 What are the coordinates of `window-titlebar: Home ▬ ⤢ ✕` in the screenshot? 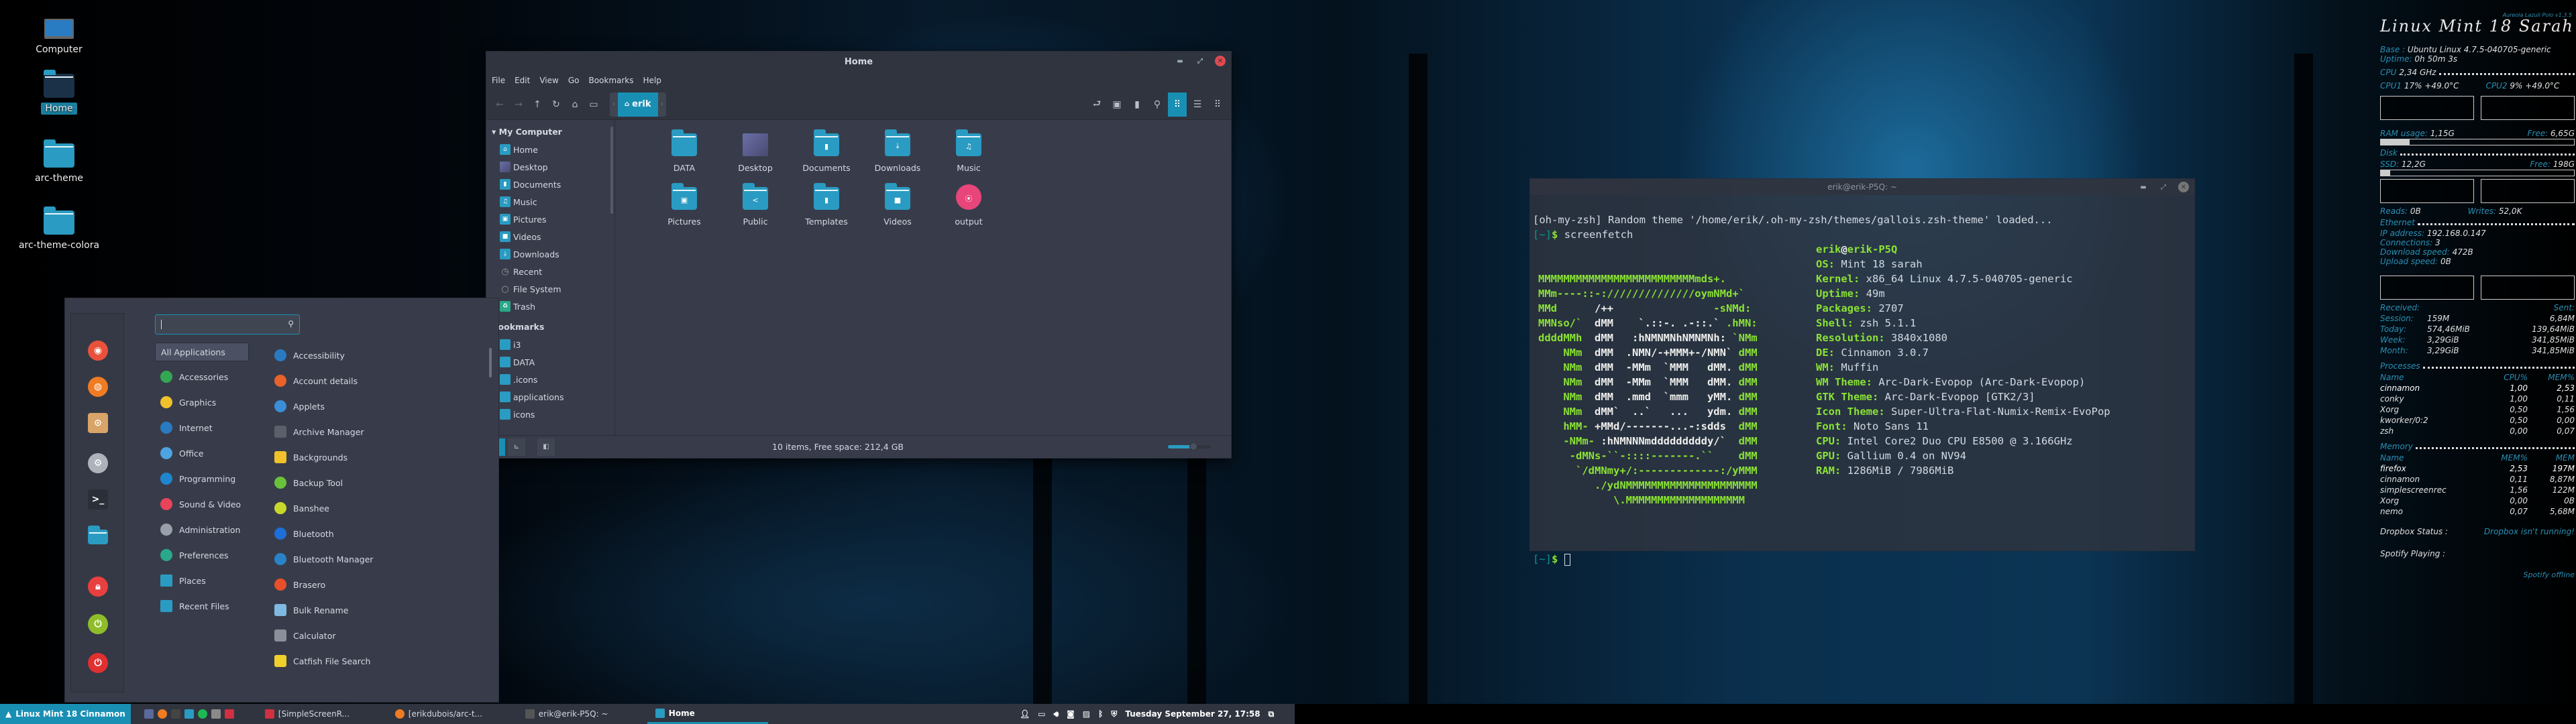 It's located at (858, 62).